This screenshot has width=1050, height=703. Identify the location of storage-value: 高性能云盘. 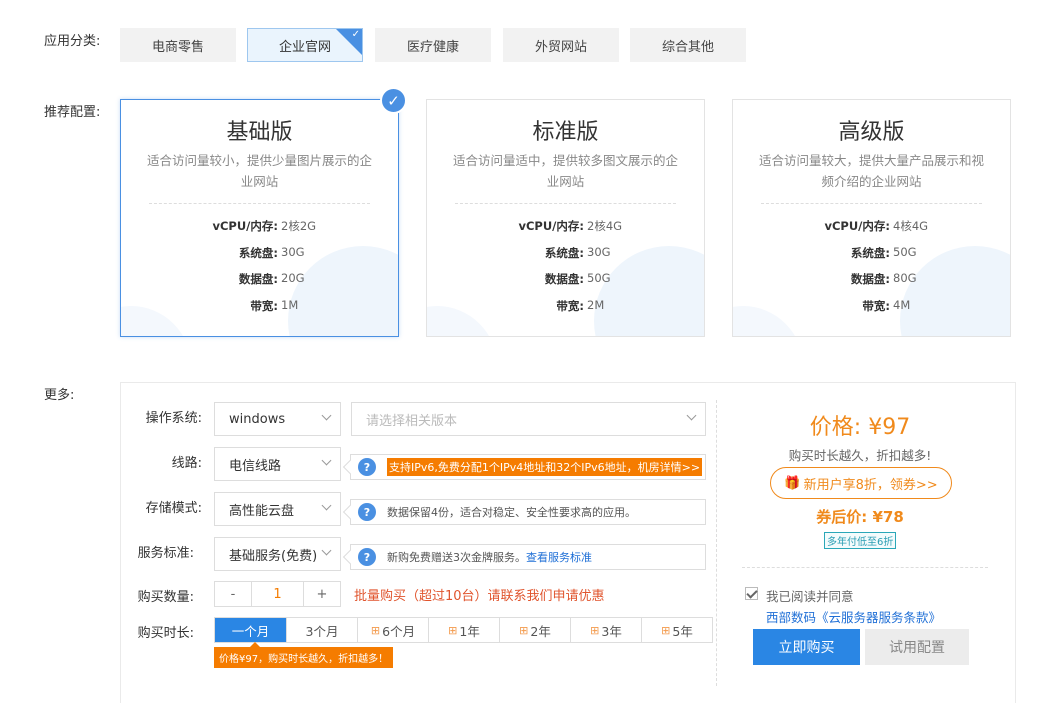
(262, 511).